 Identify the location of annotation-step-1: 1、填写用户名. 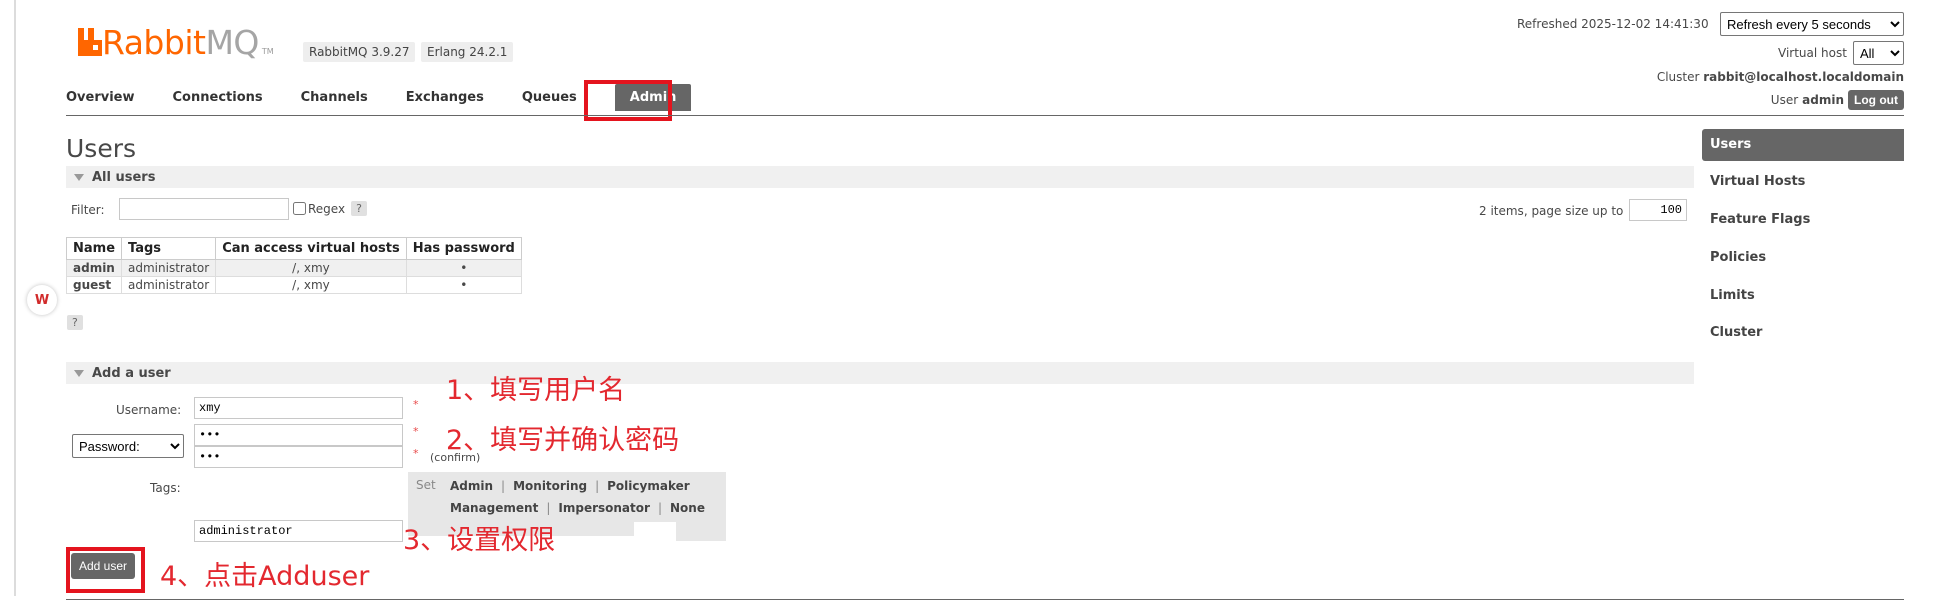
(536, 390).